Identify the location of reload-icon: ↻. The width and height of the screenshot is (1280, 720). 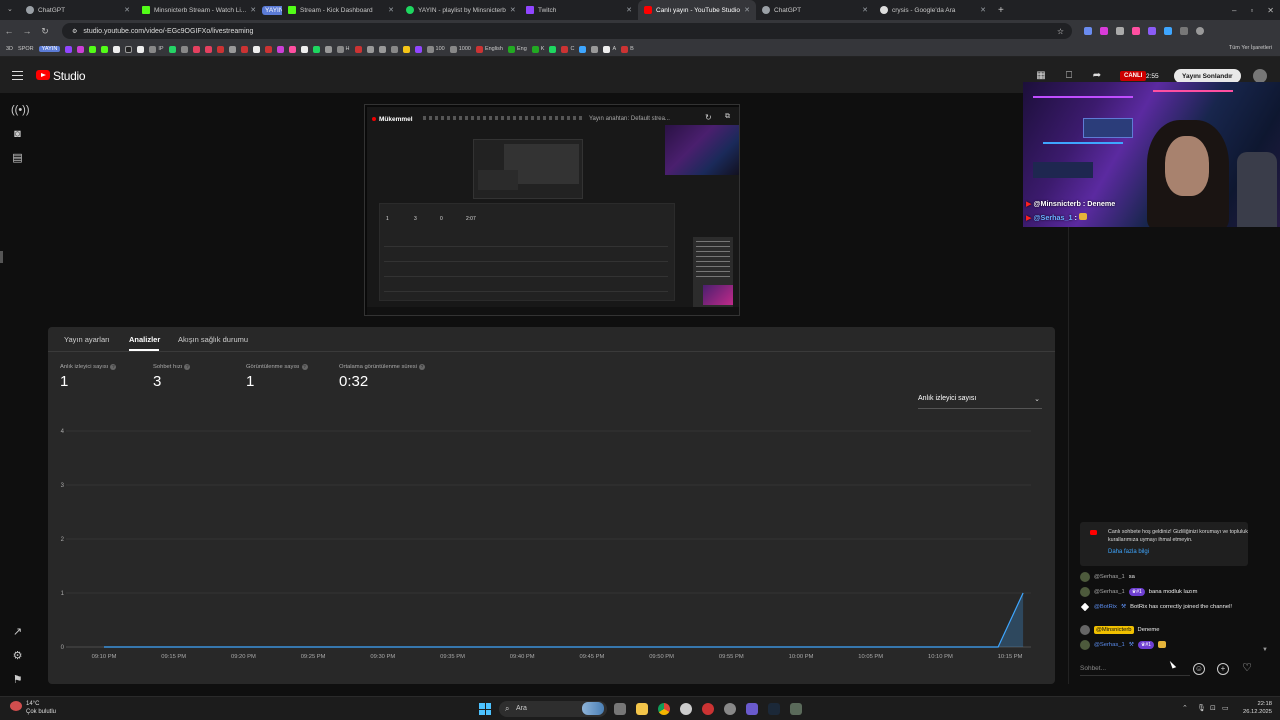
(45, 31).